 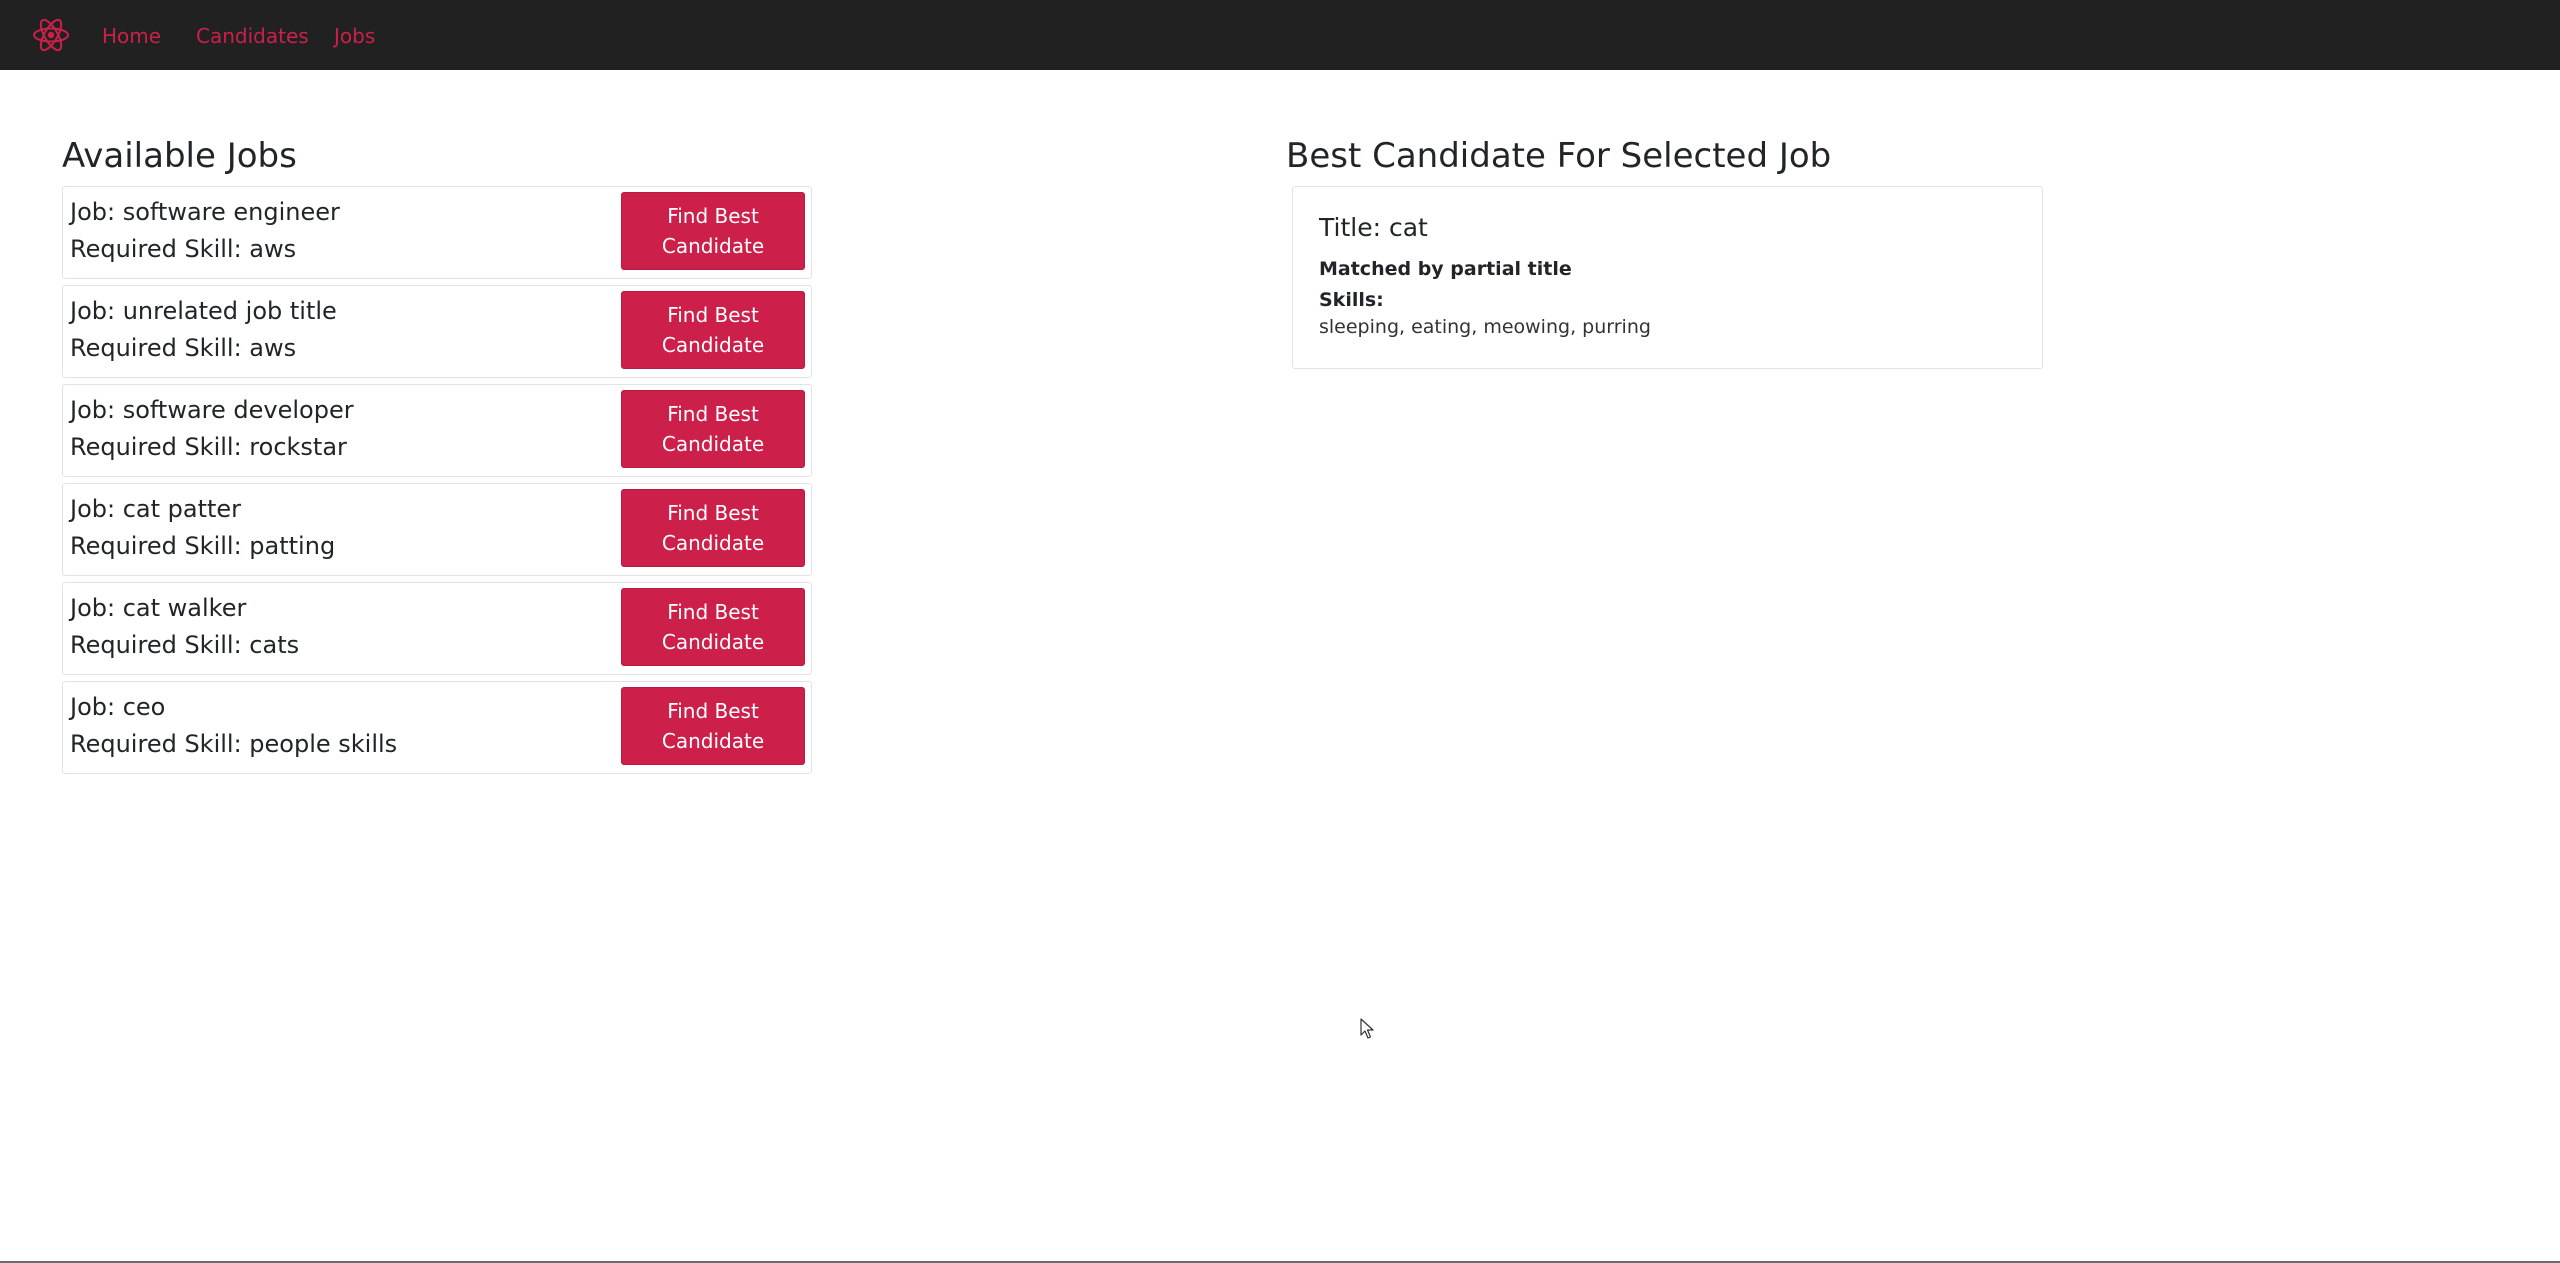 I want to click on job-title: Job: software engineer, so click(x=205, y=212).